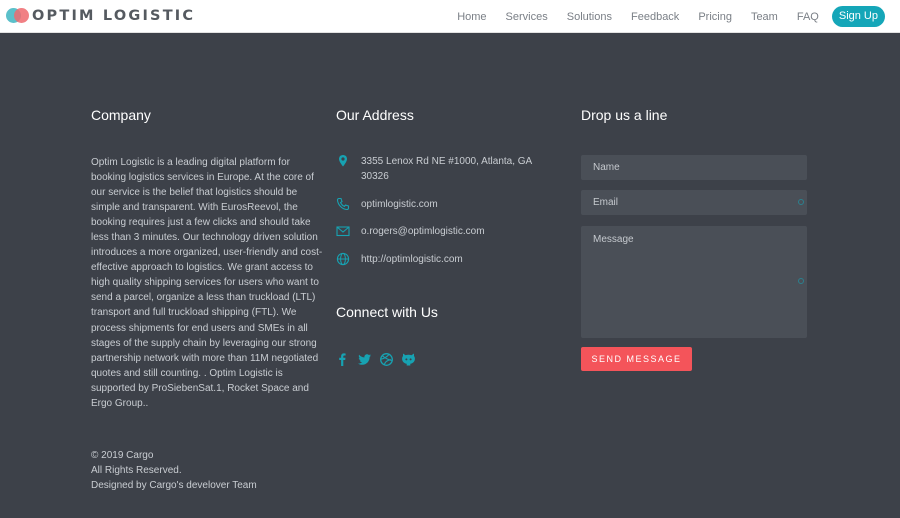 The image size is (900, 518). What do you see at coordinates (136, 471) in the screenshot?
I see `rights-line: All Rights Reserved.` at bounding box center [136, 471].